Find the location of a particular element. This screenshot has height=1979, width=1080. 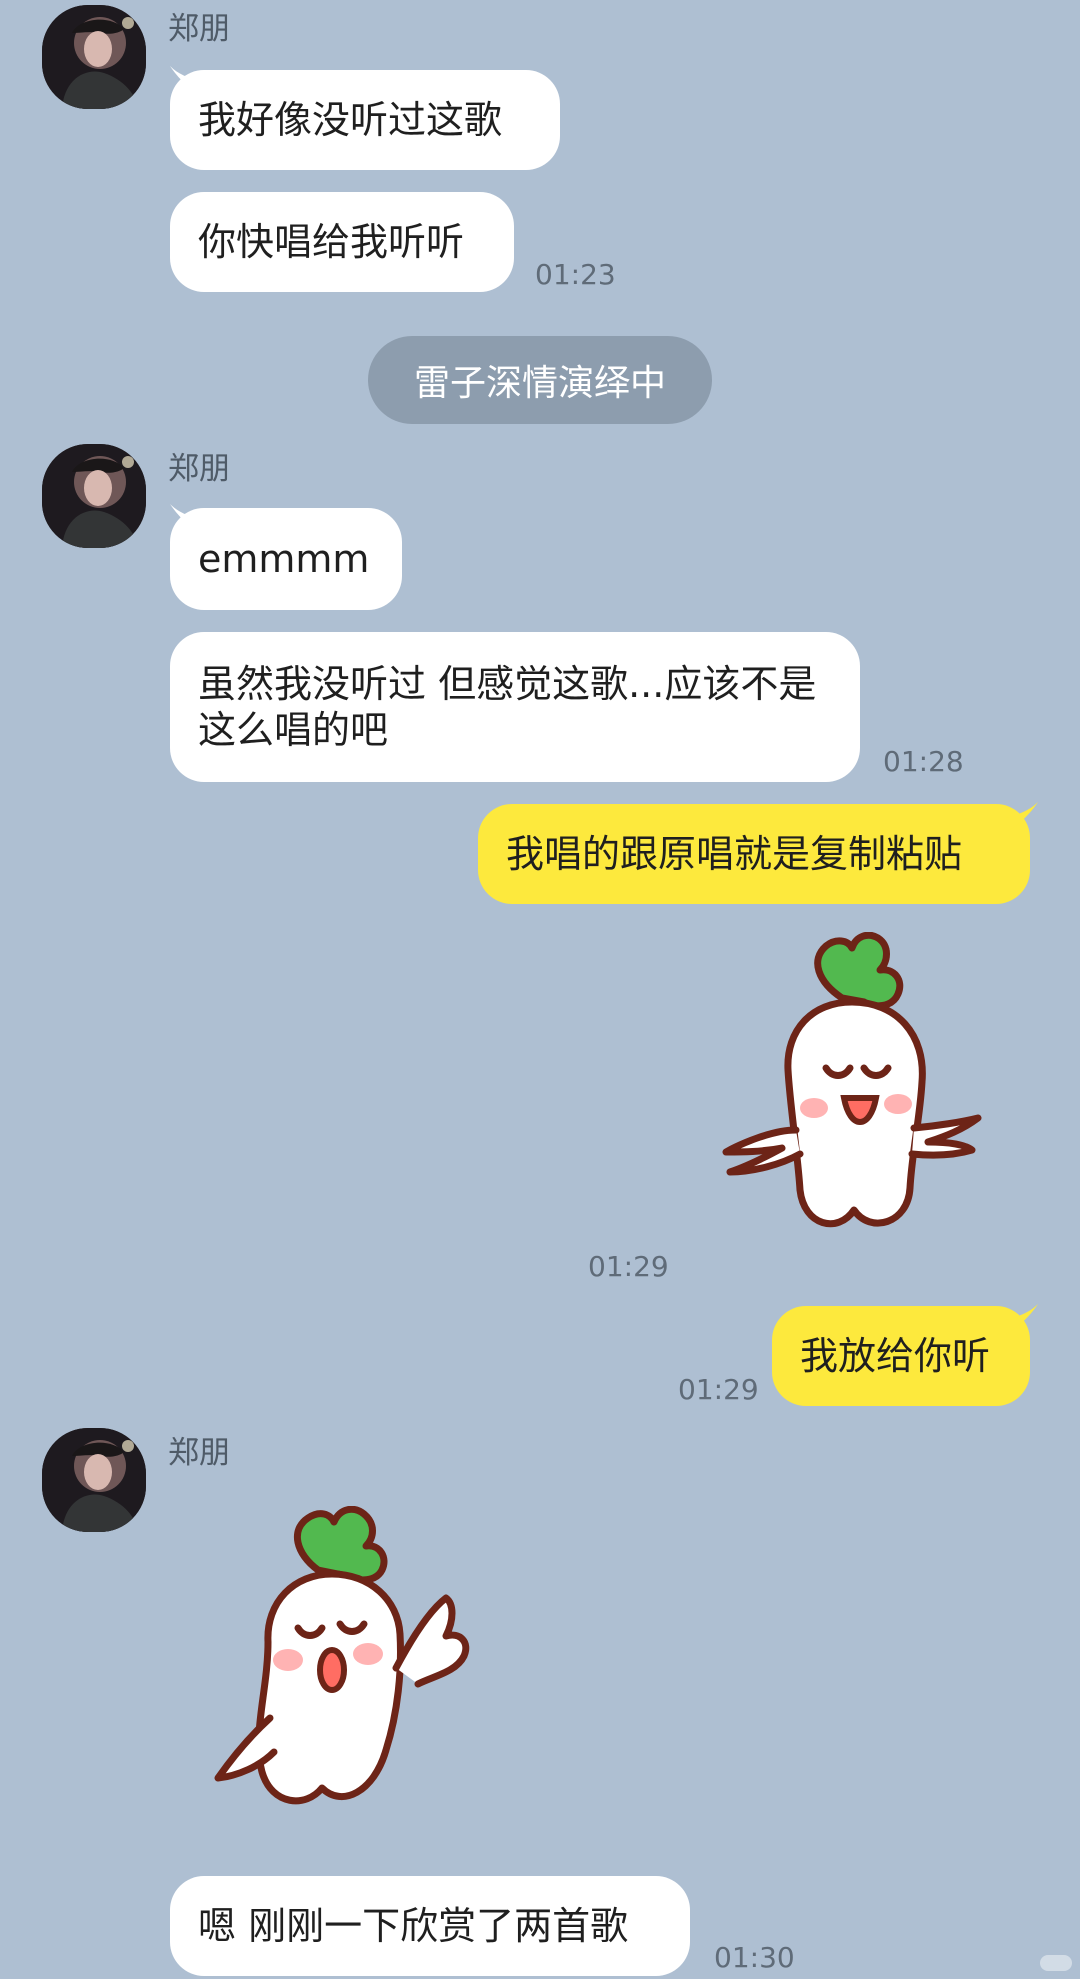

outgoing-message: 我放给你听 is located at coordinates (901, 1356).